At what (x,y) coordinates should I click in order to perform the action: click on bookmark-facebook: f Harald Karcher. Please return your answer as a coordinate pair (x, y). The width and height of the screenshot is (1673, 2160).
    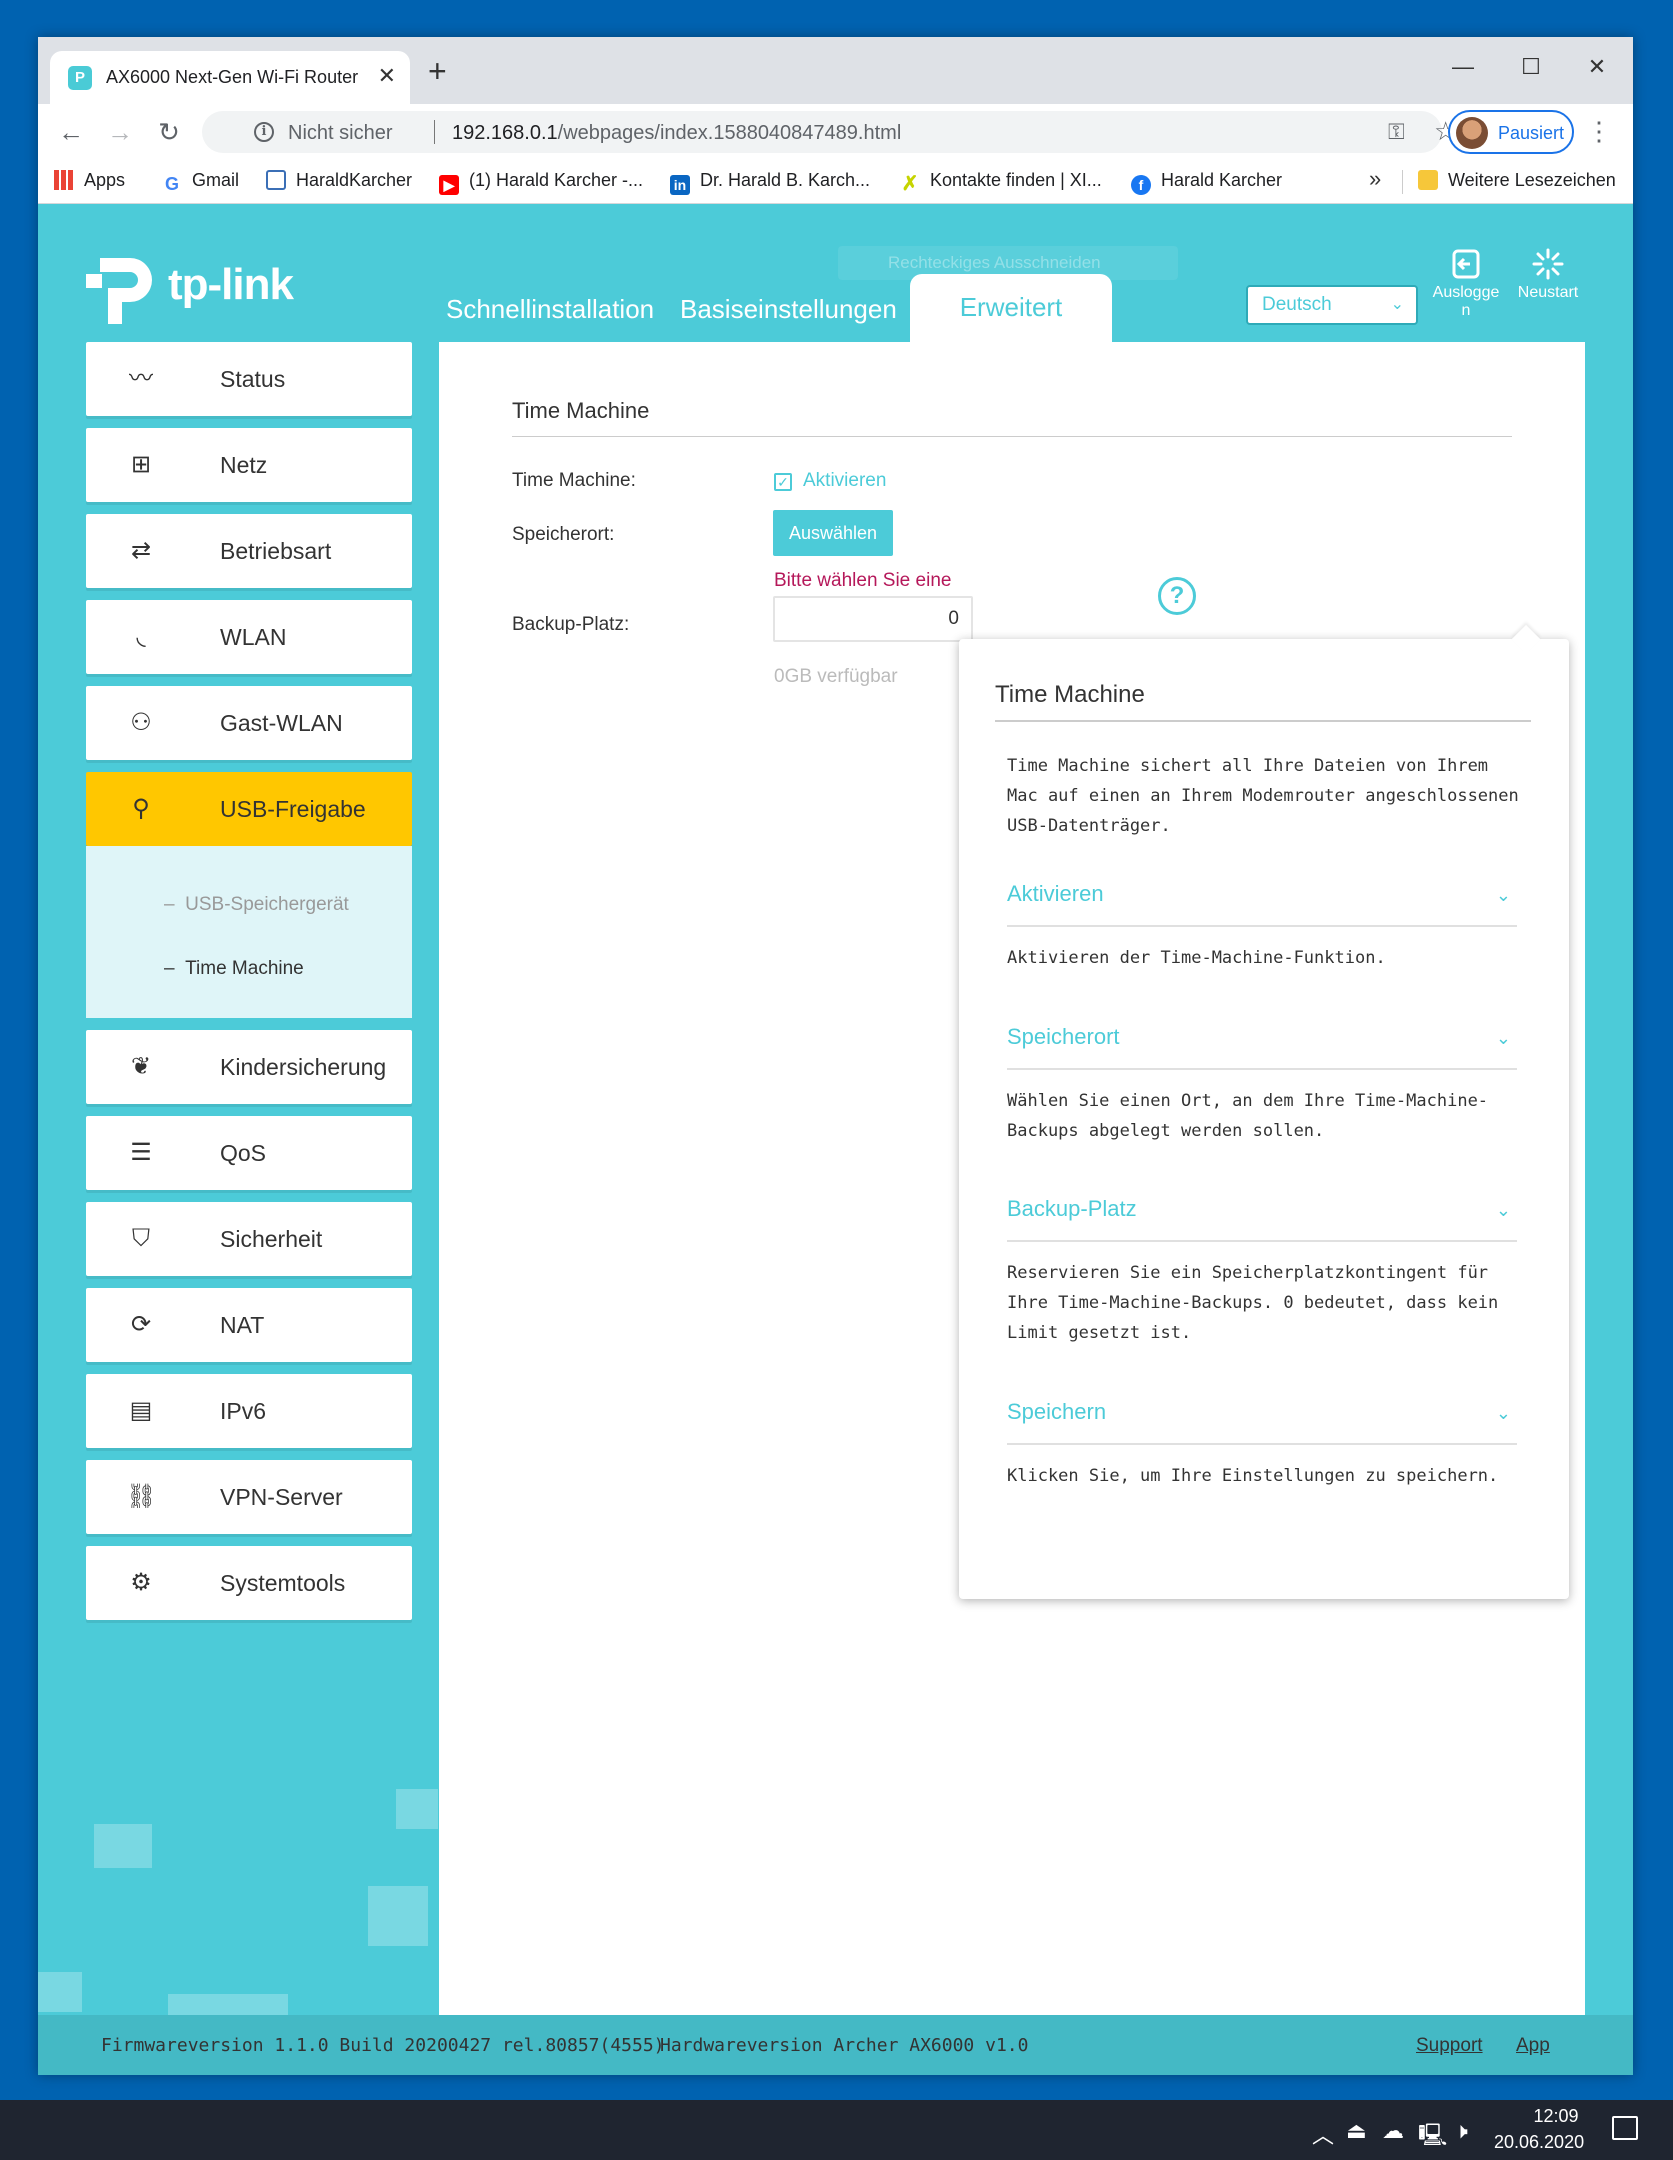
    Looking at the image, I should click on (1206, 182).